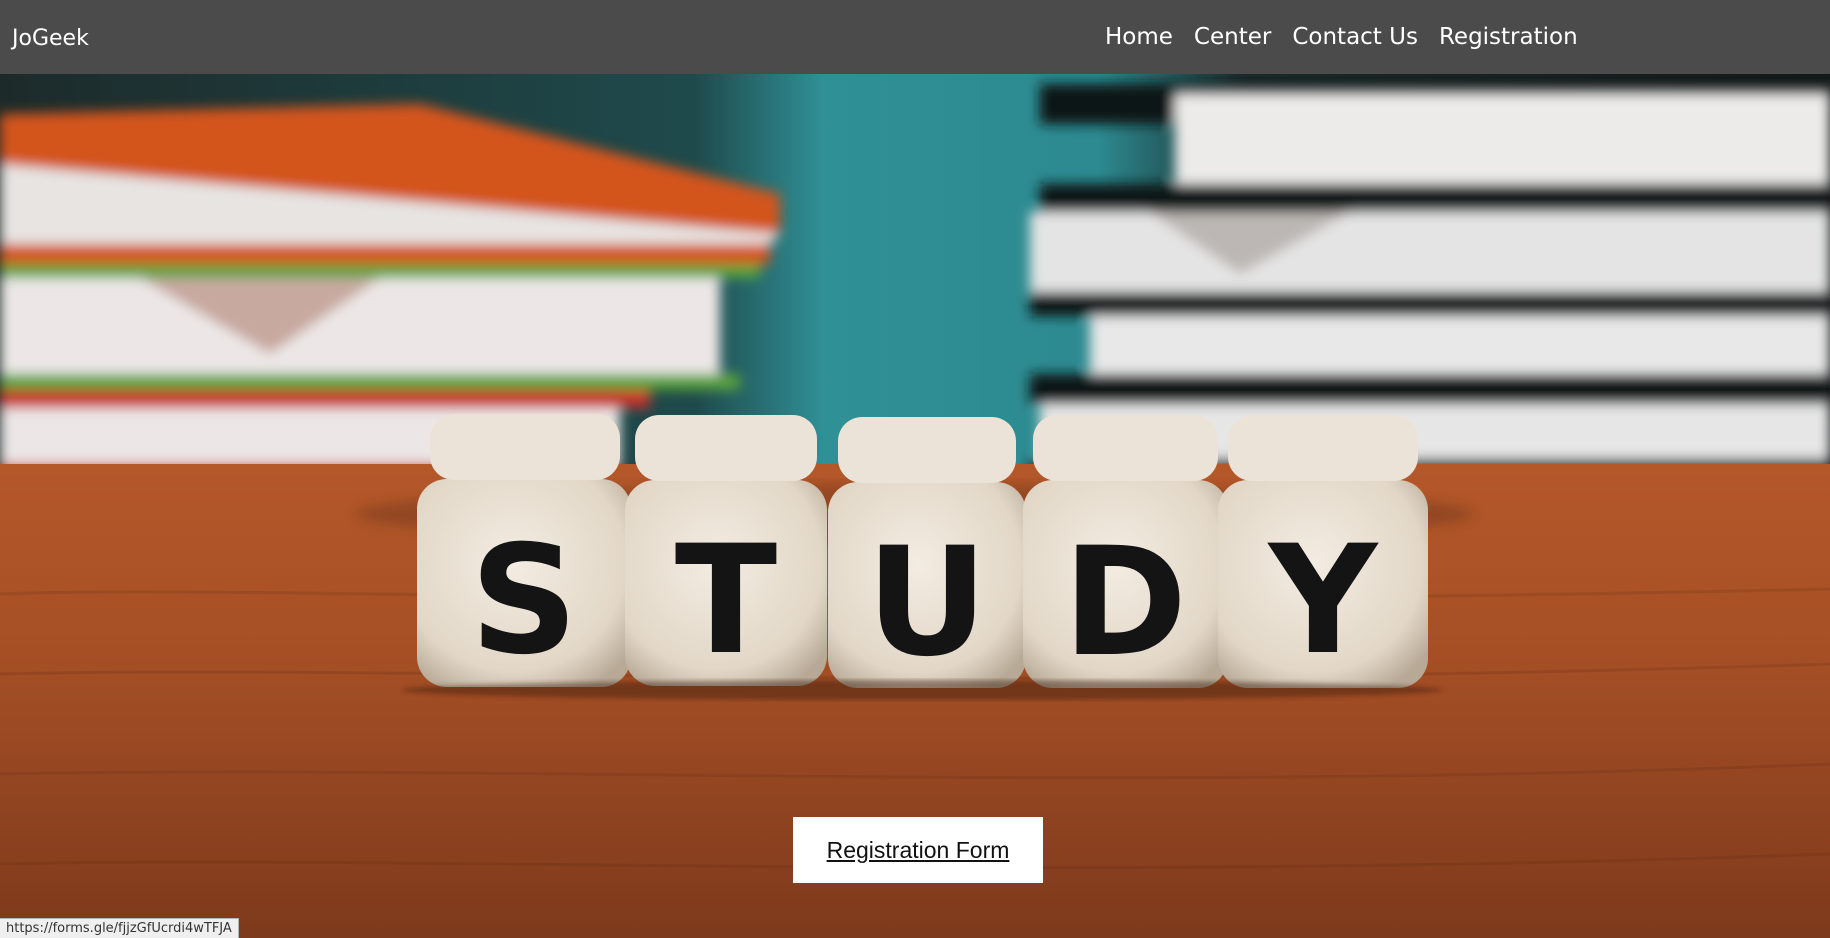  Describe the element at coordinates (50, 37) in the screenshot. I see `brand-logo: JoGeek` at that location.